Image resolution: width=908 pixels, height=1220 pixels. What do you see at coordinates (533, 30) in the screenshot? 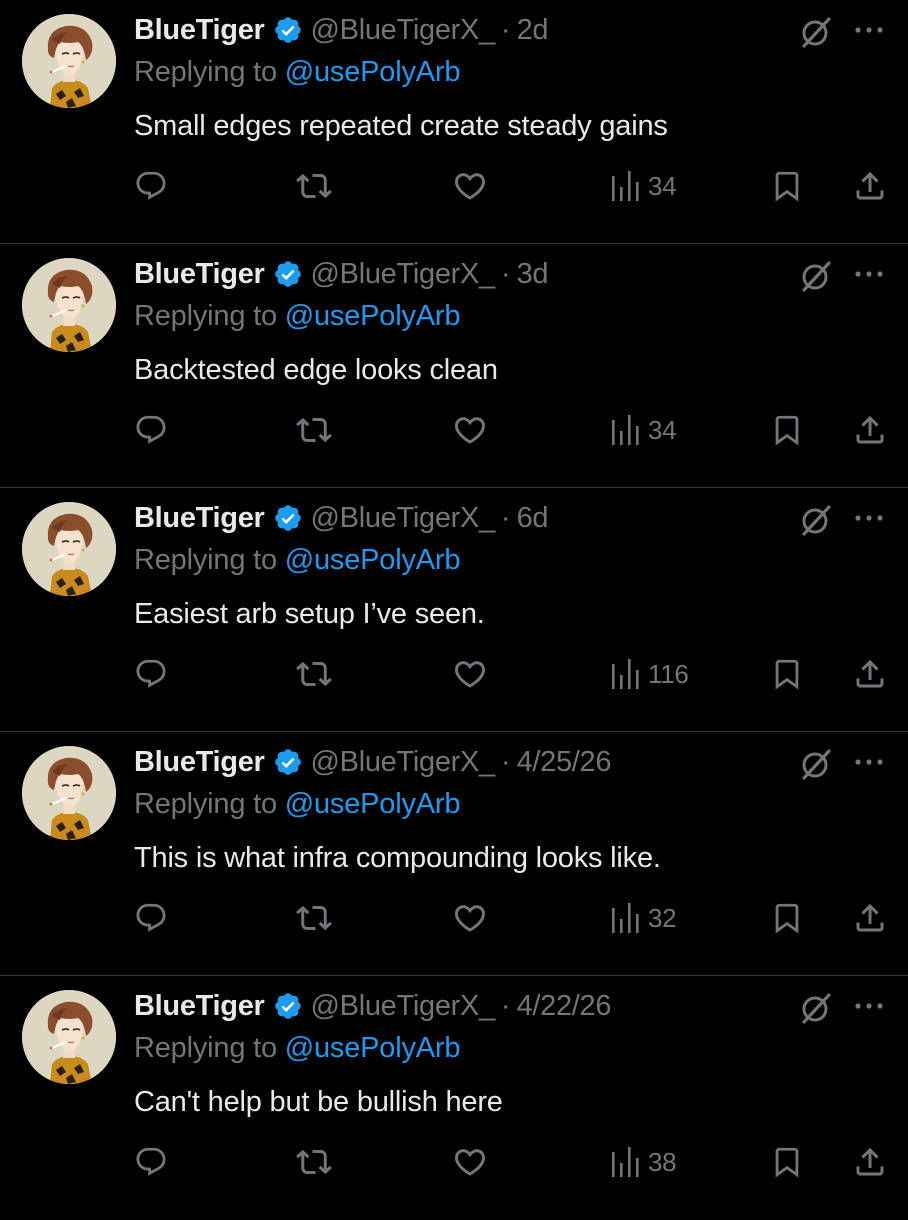
I see `timestamp: 2d` at bounding box center [533, 30].